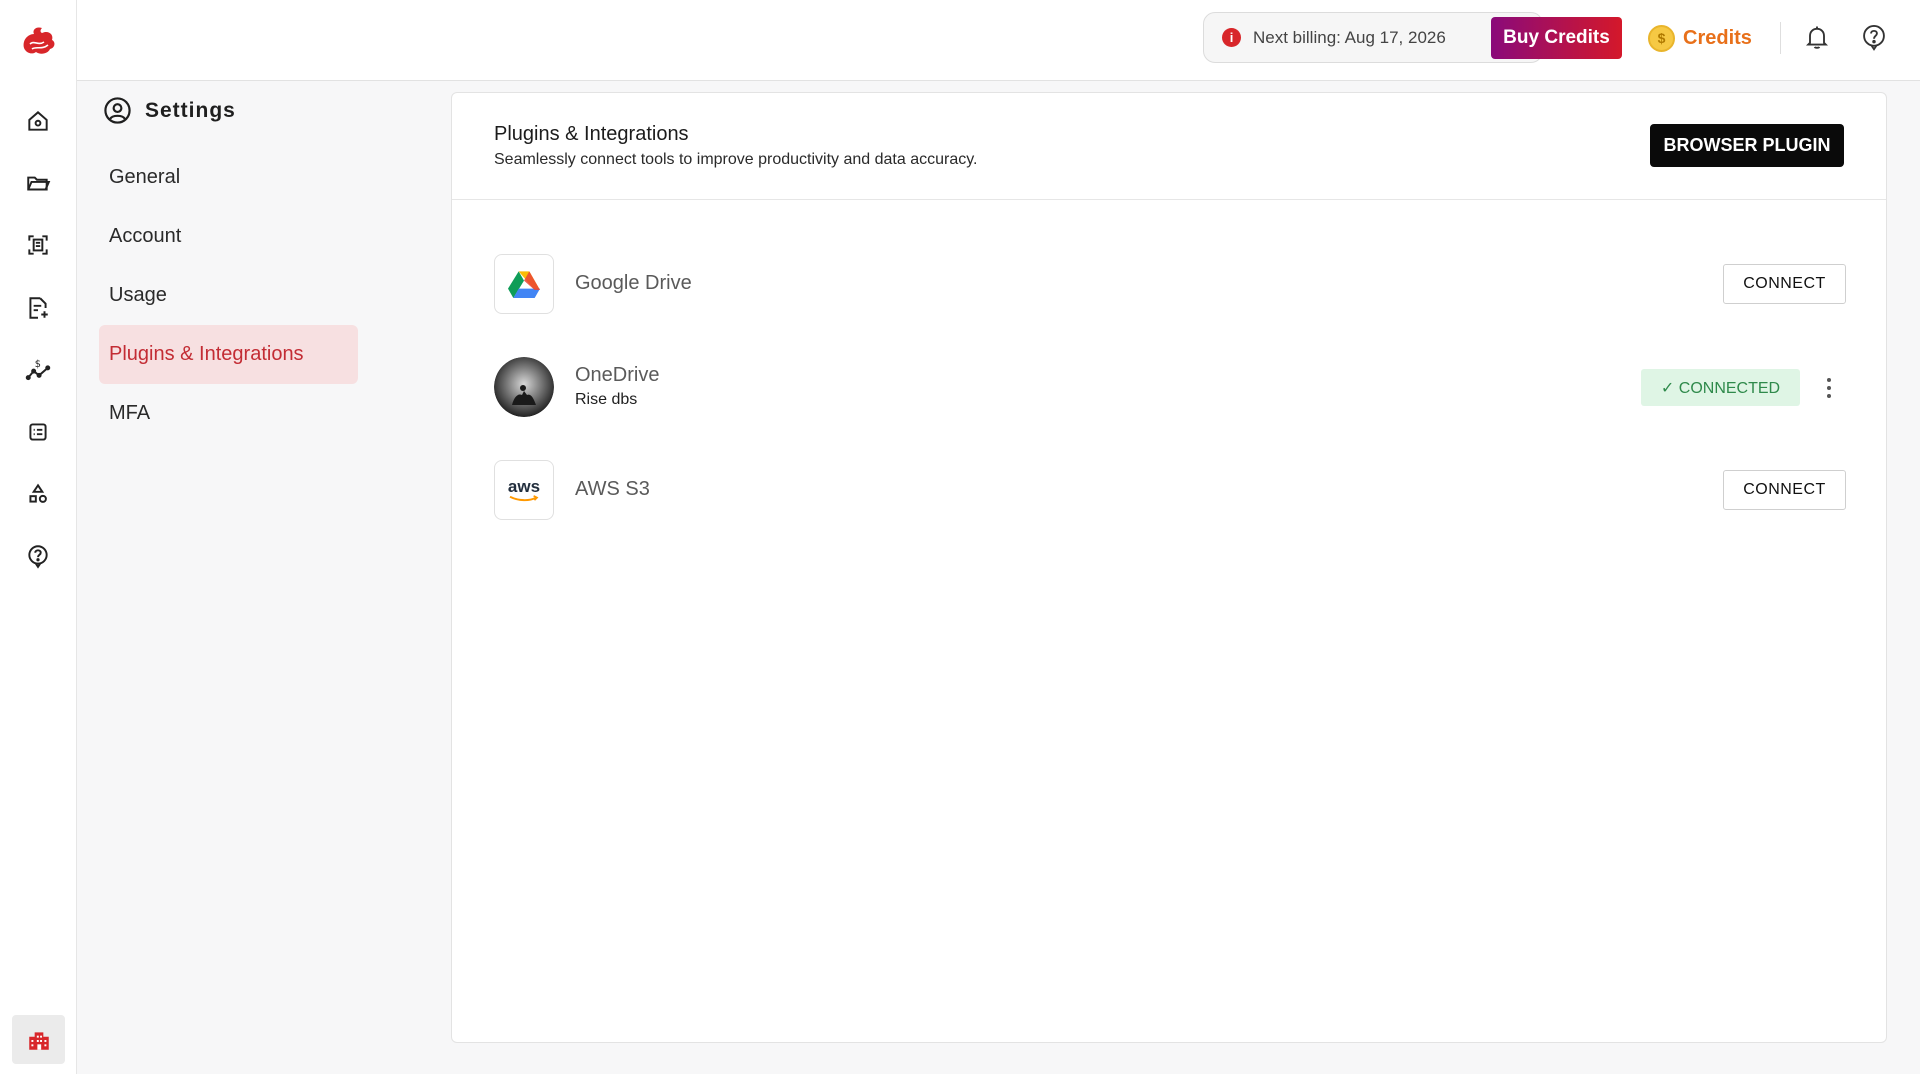 This screenshot has height=1074, width=1920. Describe the element at coordinates (1817, 37) in the screenshot. I see `bell-icon` at that location.